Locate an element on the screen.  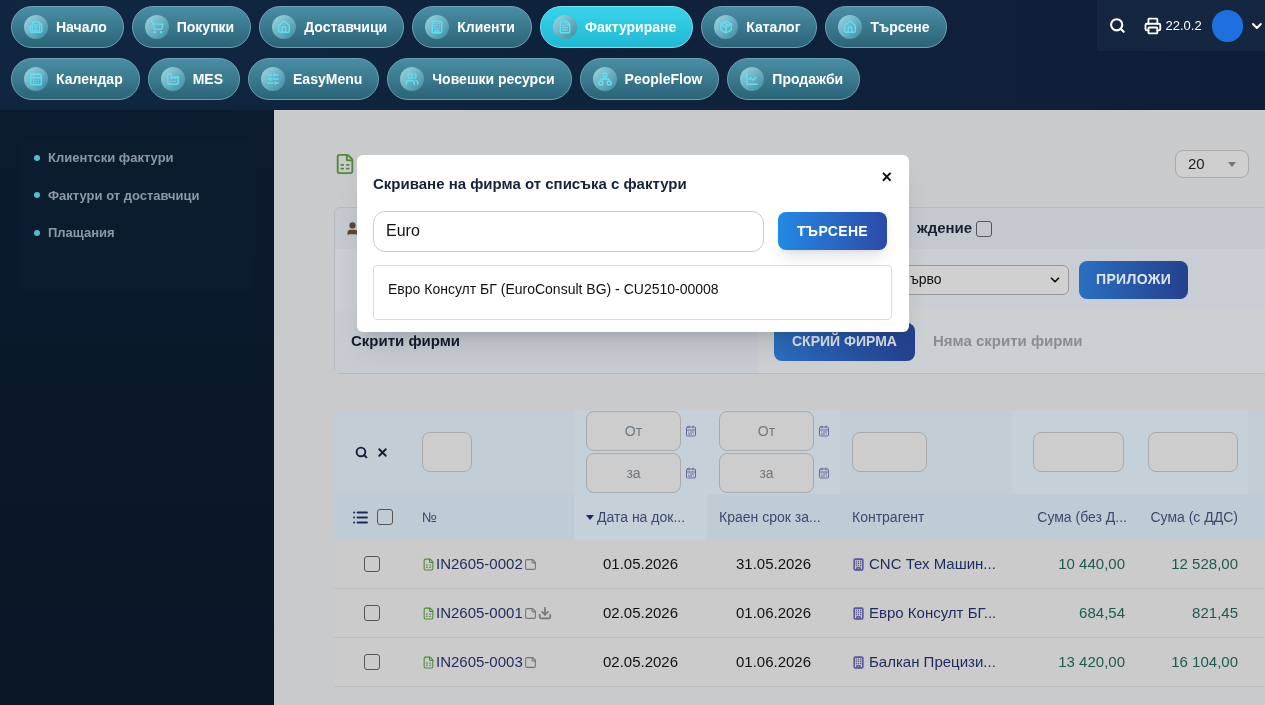
table-cell-text: 12 528,00 is located at coordinates (1204, 563).